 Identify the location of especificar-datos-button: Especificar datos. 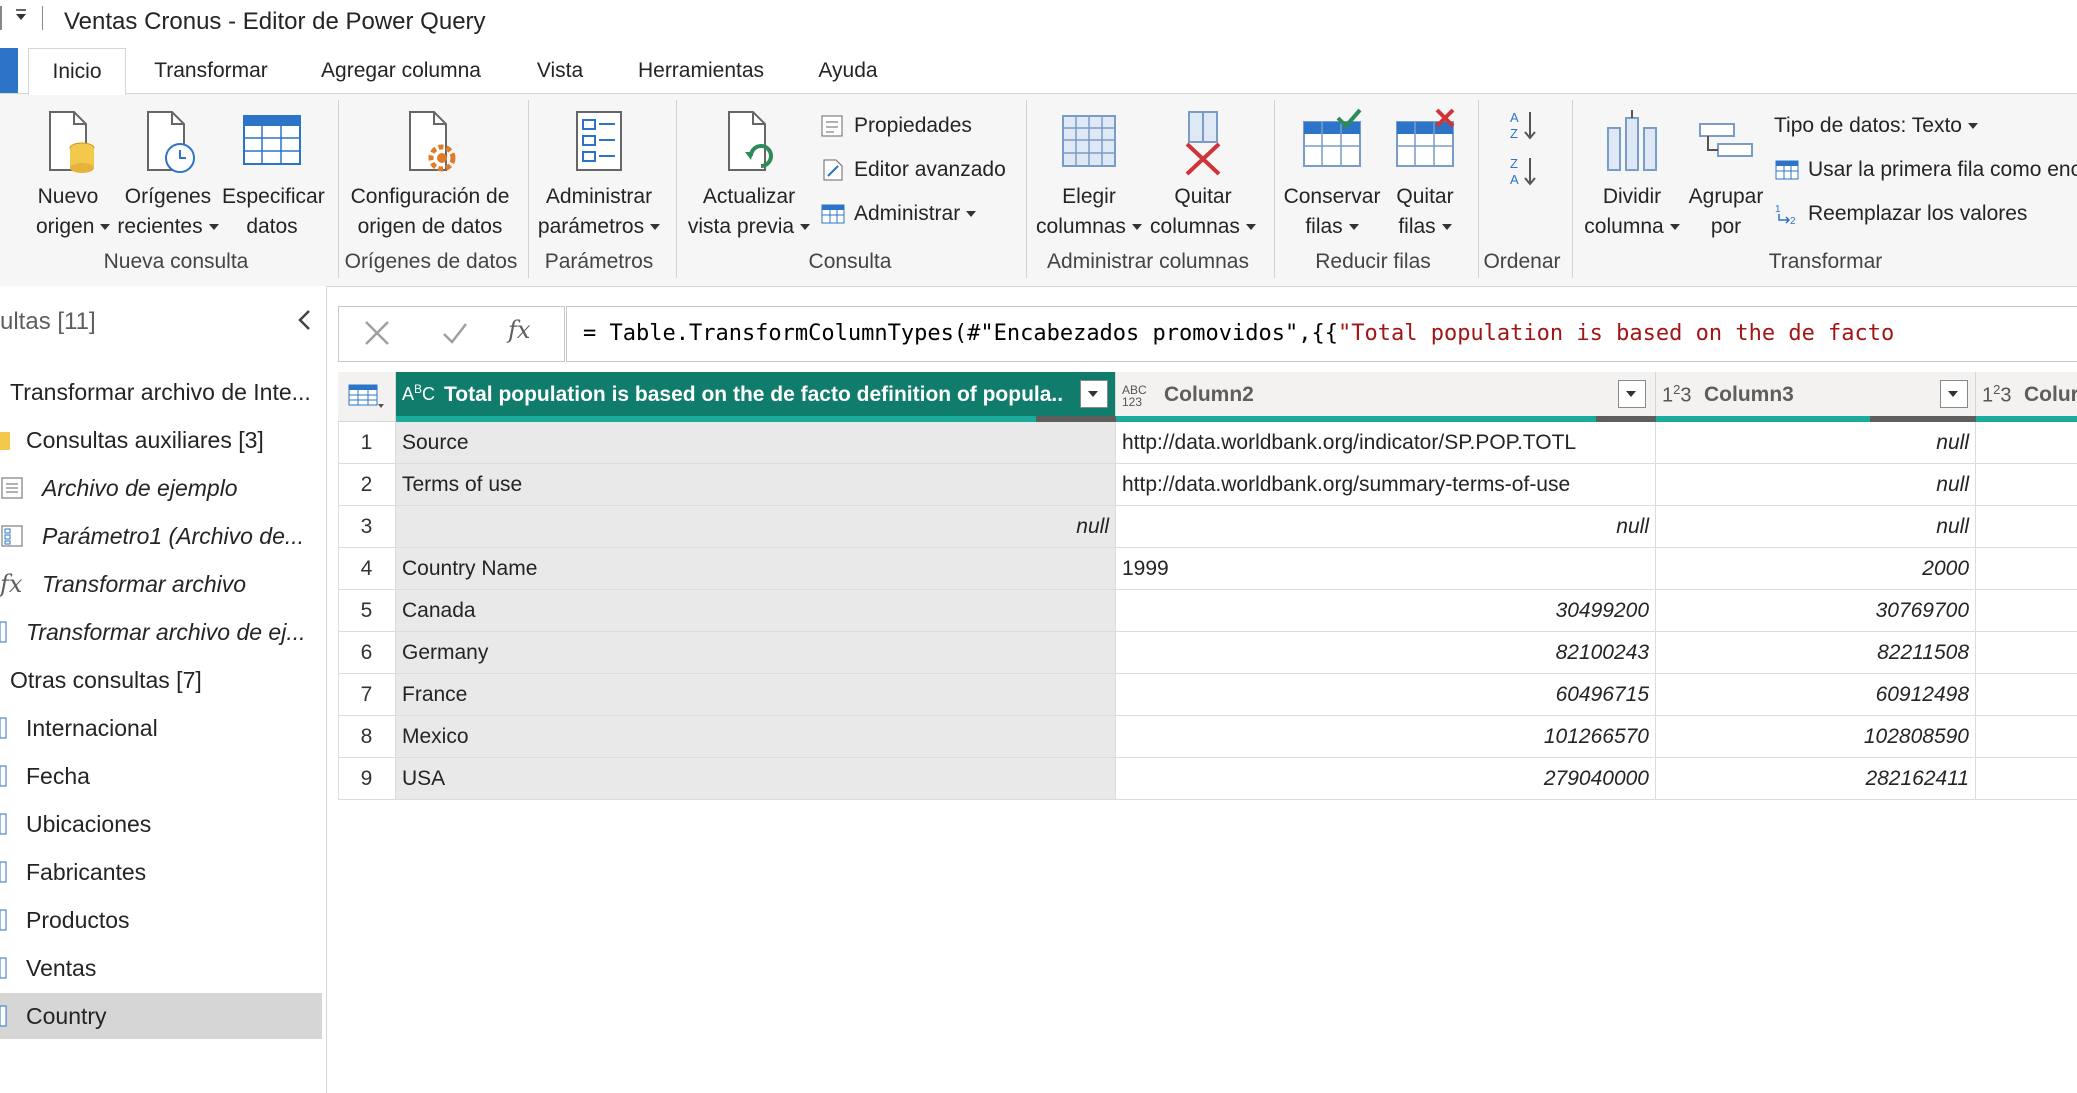
(273, 175).